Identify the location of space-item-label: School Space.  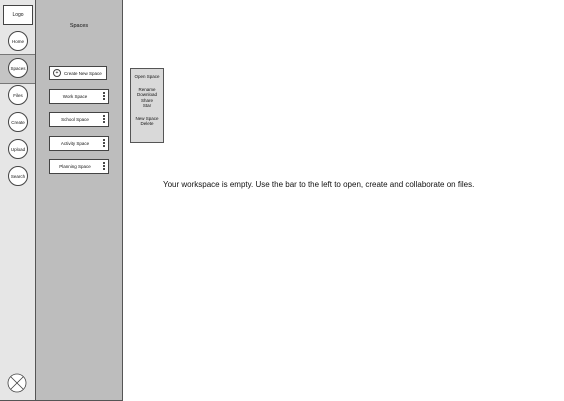
(75, 119).